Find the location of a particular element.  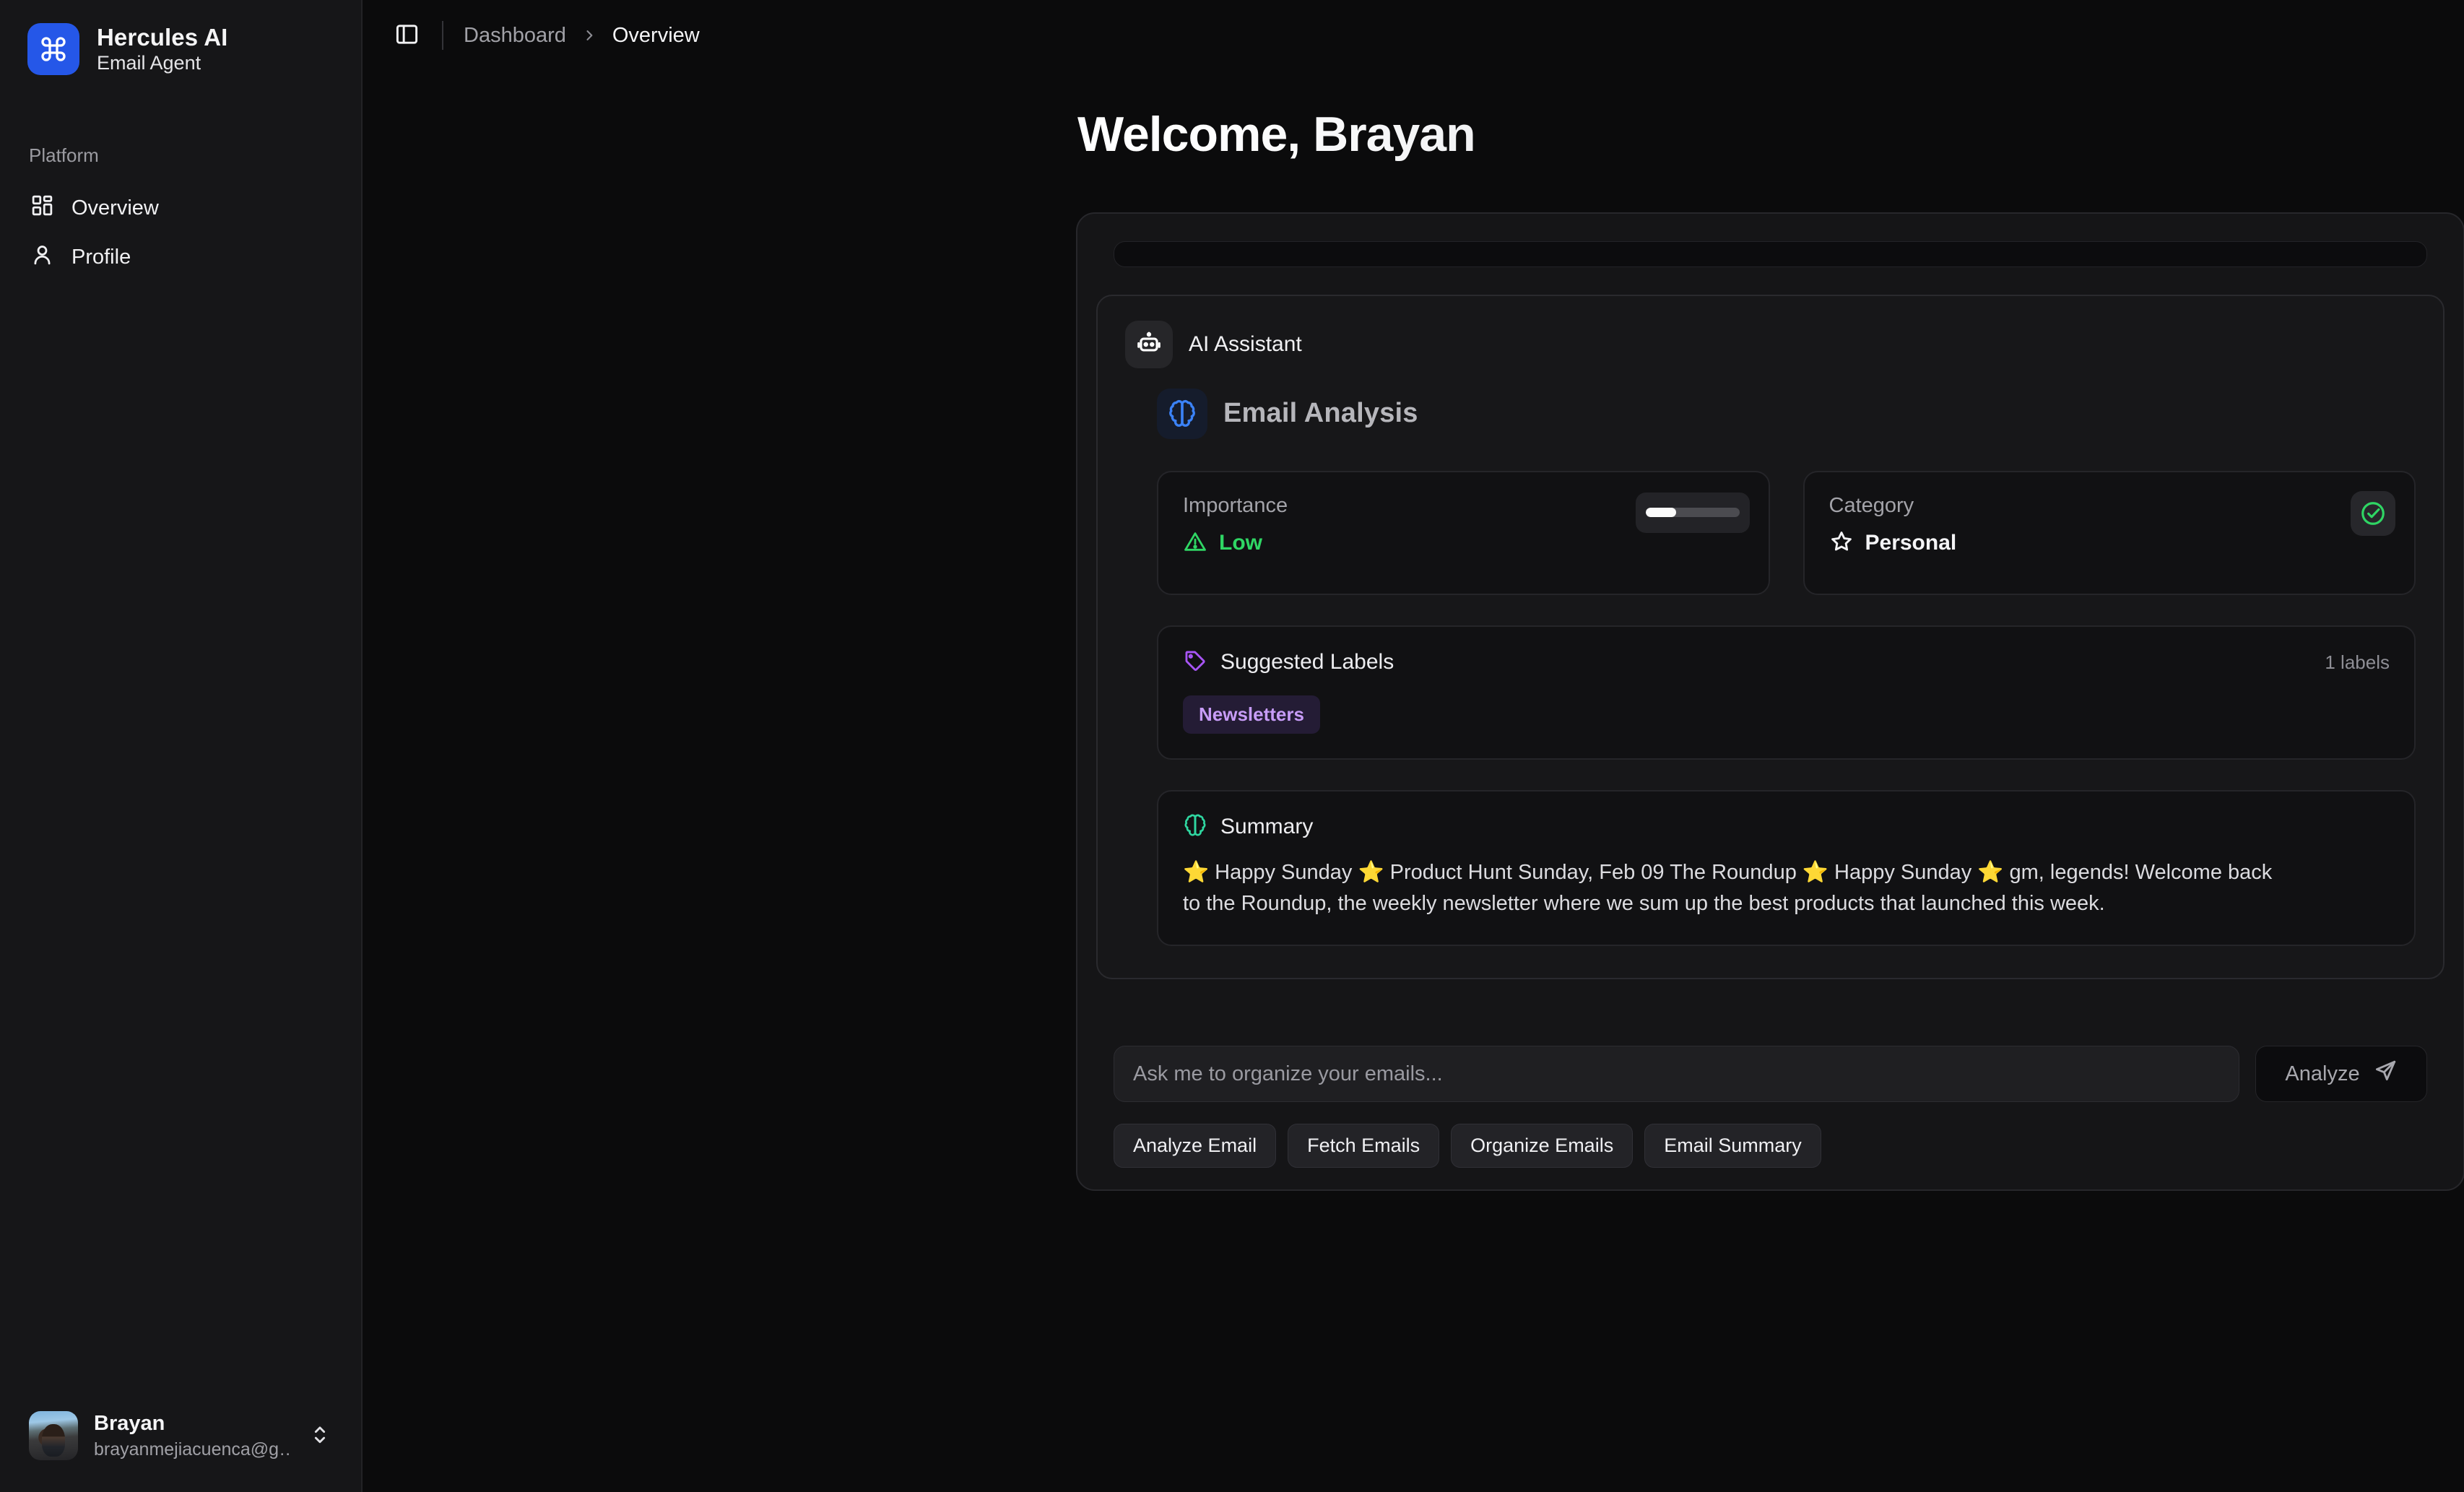

avatar is located at coordinates (53, 1435).